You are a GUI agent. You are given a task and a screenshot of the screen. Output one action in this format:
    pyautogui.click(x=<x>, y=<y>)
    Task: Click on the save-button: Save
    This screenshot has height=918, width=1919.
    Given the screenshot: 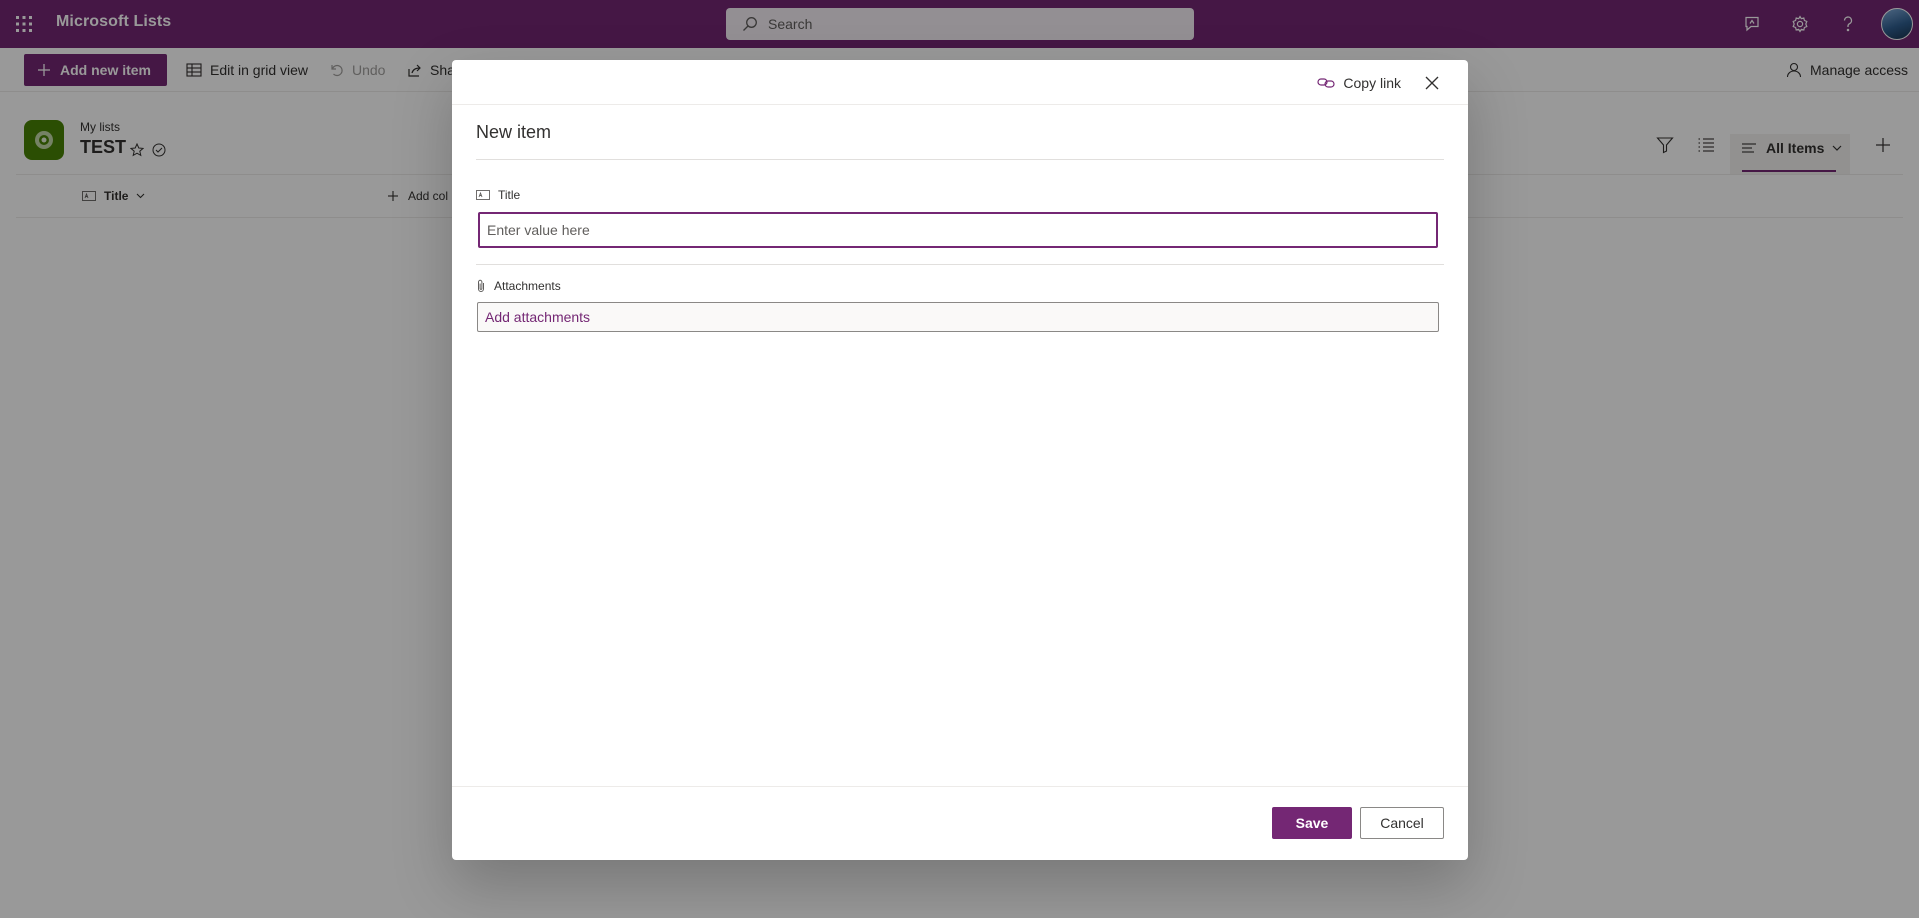 What is the action you would take?
    pyautogui.click(x=1312, y=823)
    